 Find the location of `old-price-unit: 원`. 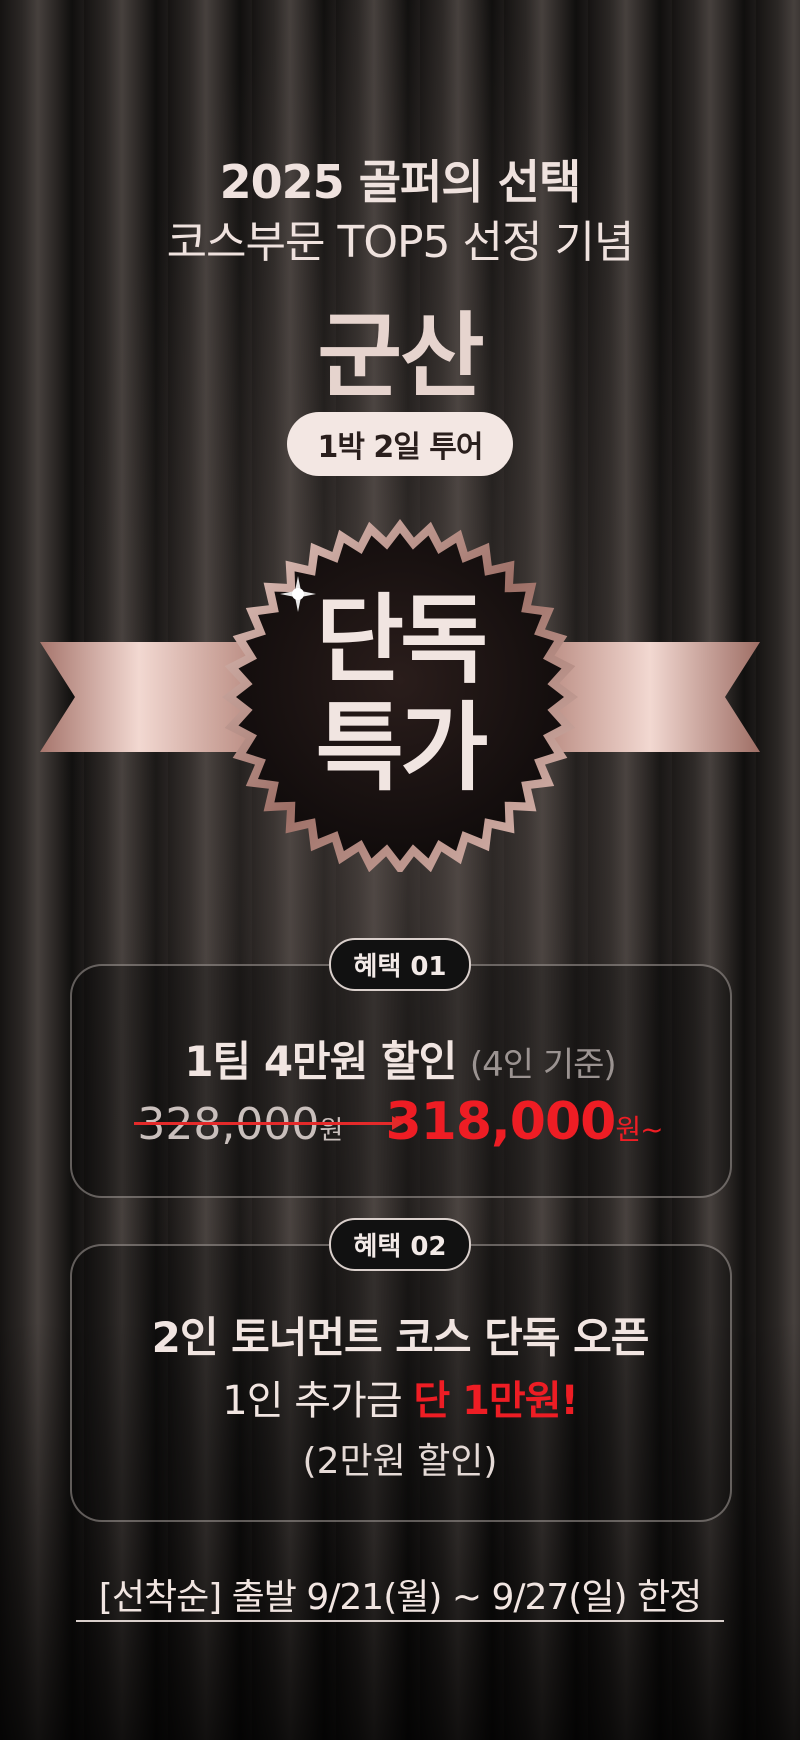

old-price-unit: 원 is located at coordinates (331, 1131).